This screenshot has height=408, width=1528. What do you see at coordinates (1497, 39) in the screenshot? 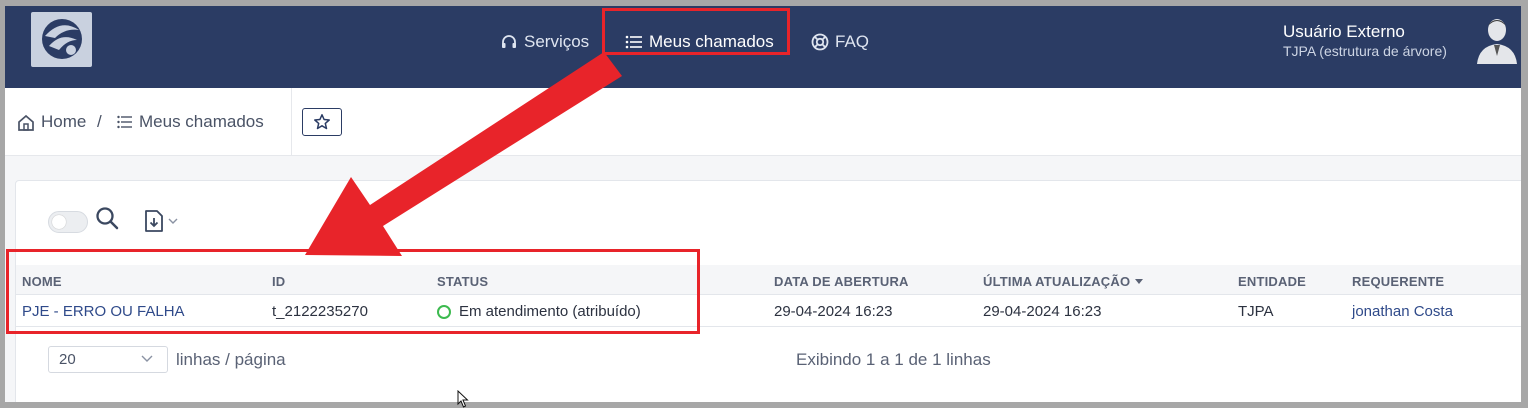
I see `user-avatar-icon` at bounding box center [1497, 39].